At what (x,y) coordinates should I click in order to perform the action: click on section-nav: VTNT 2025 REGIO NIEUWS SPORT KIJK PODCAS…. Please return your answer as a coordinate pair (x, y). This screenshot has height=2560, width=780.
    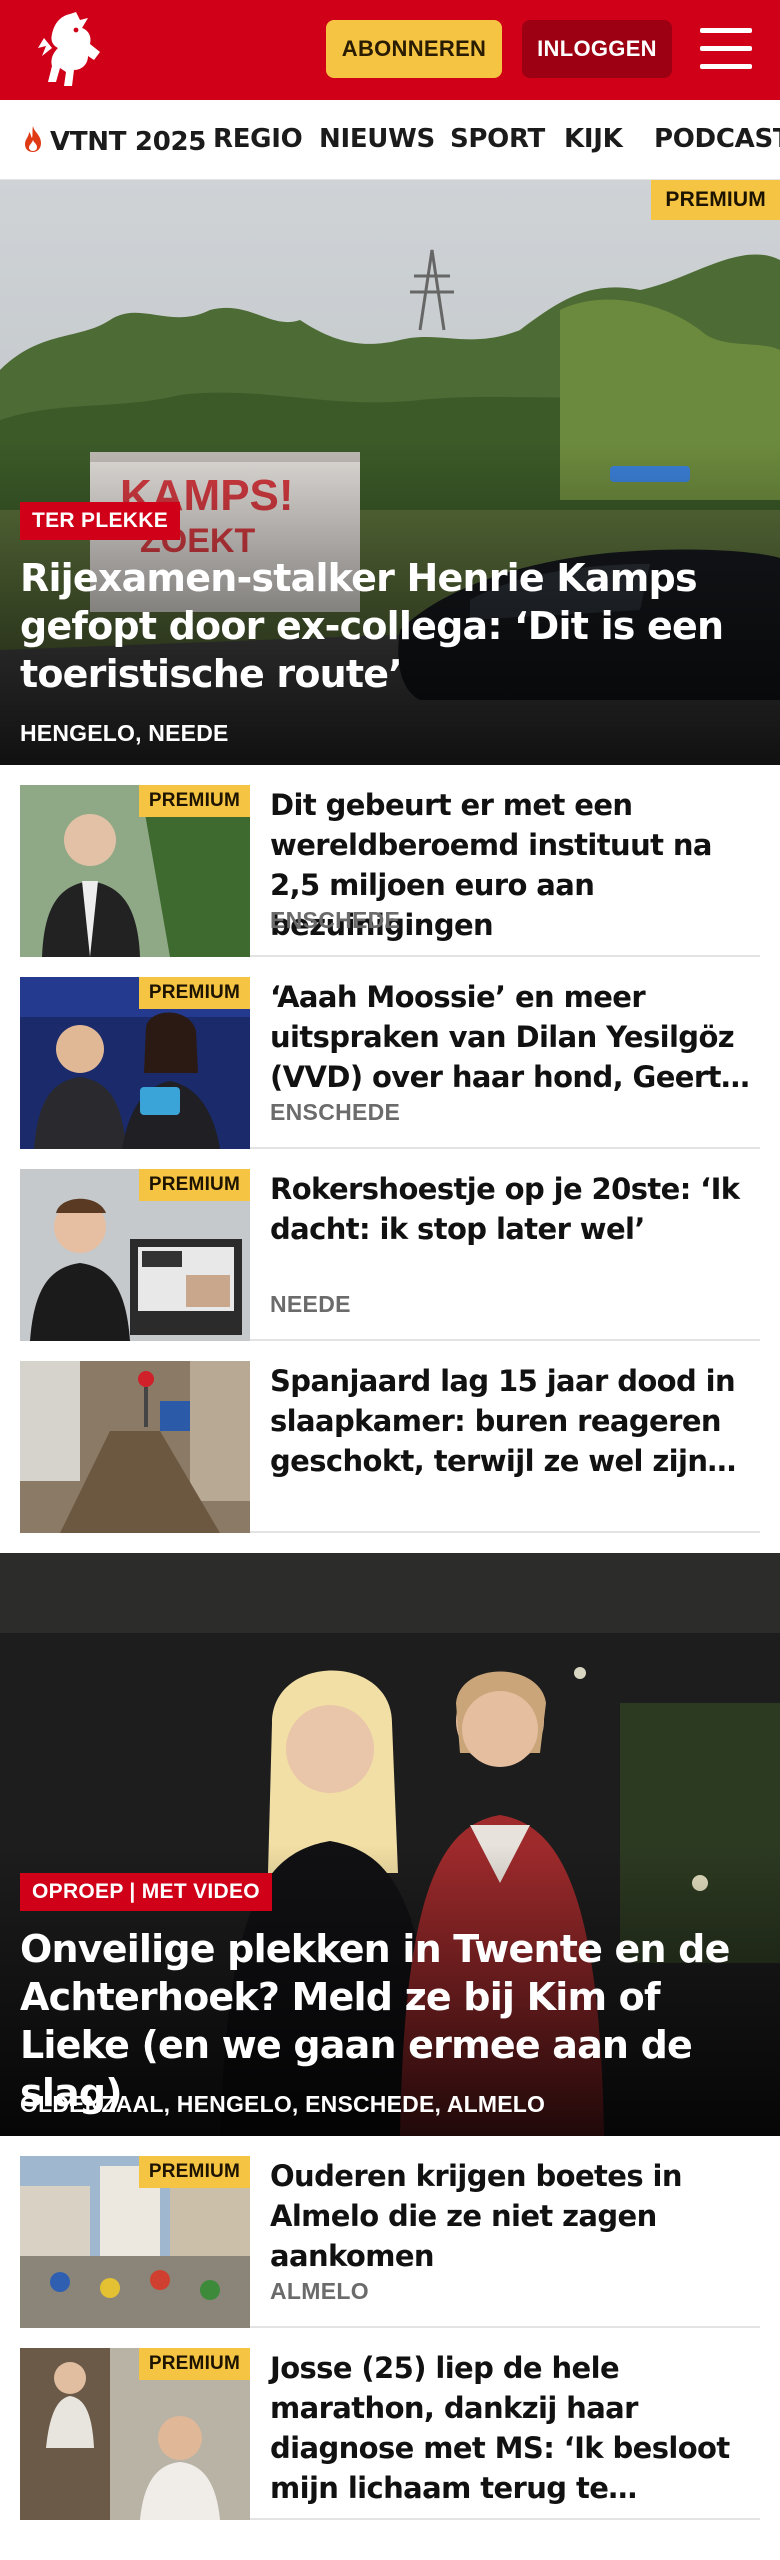
    Looking at the image, I should click on (390, 140).